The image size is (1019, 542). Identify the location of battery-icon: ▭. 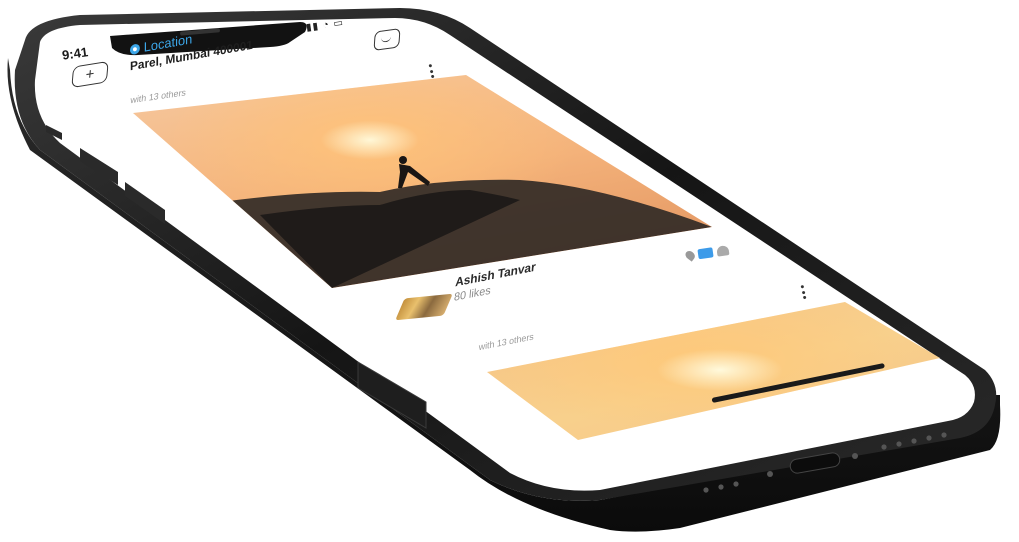
(338, 23).